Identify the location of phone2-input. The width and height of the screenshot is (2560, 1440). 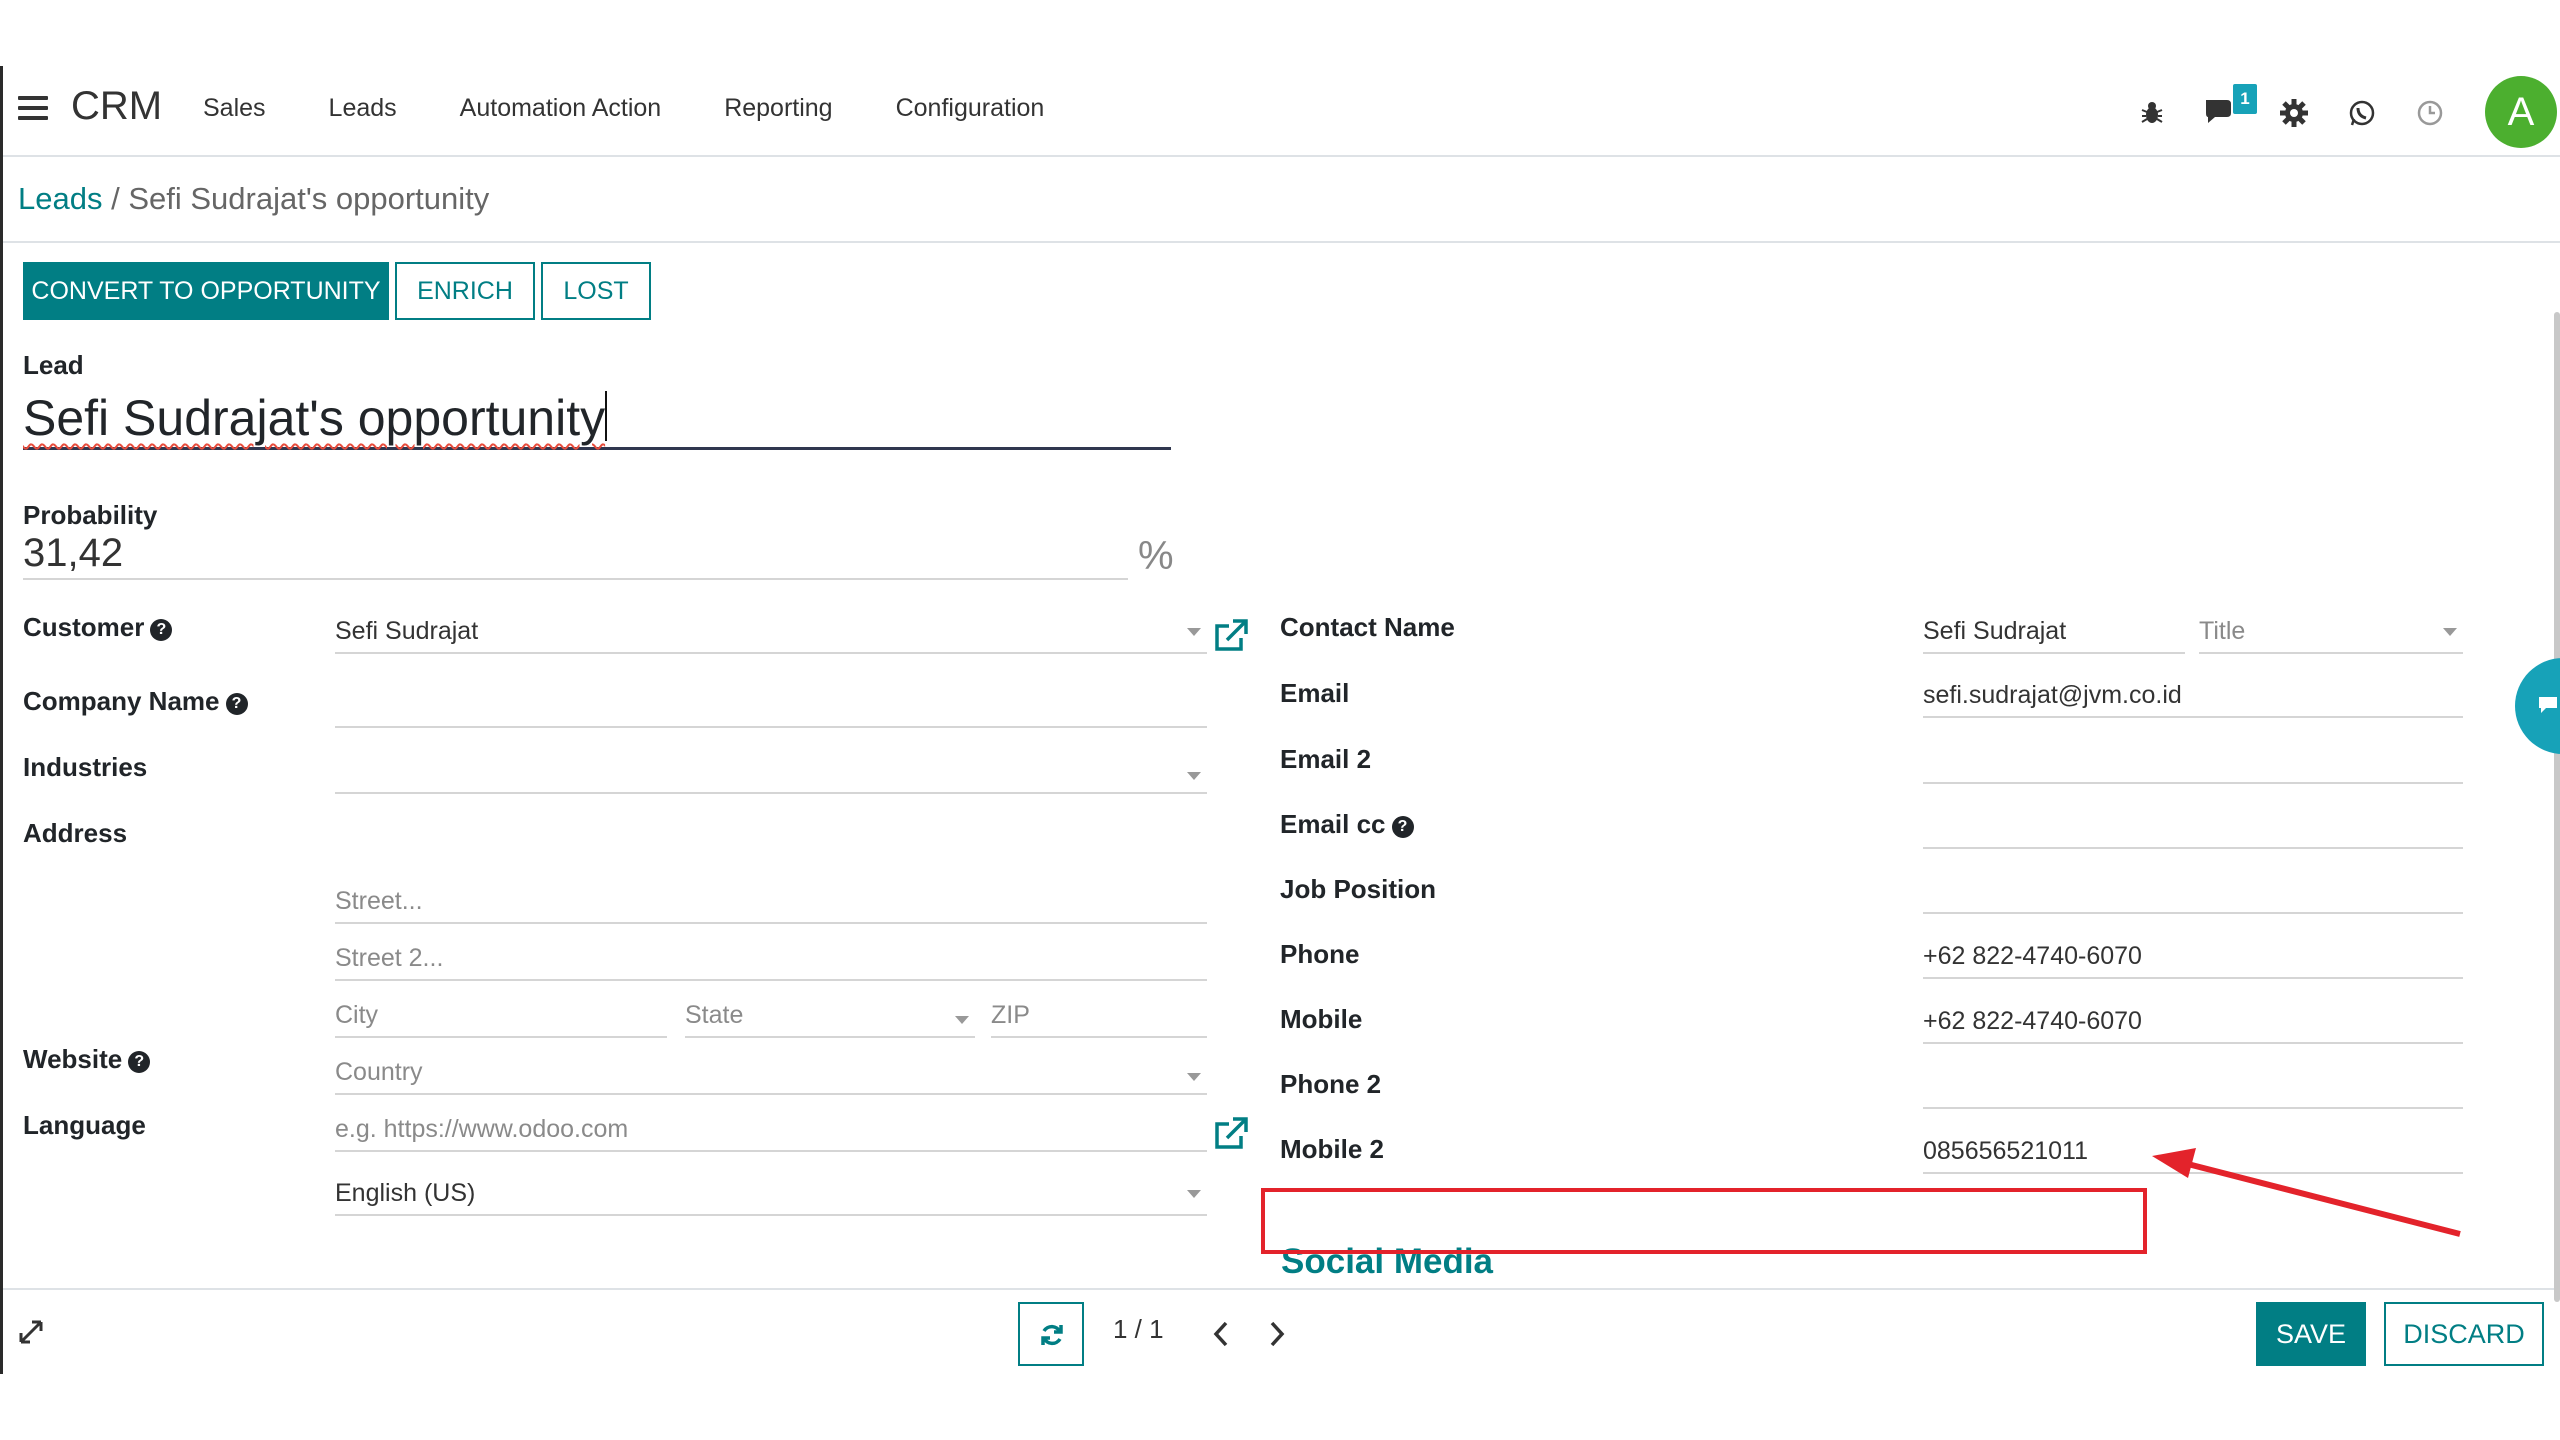
(2193, 1087).